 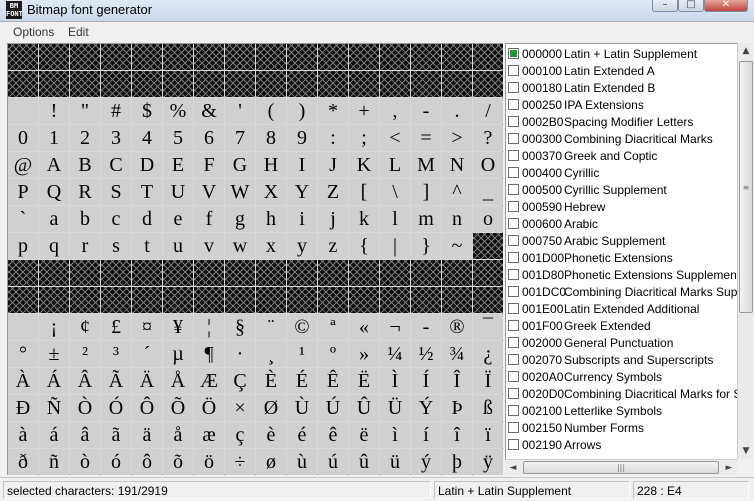 I want to click on char-cell: P, so click(x=23, y=192).